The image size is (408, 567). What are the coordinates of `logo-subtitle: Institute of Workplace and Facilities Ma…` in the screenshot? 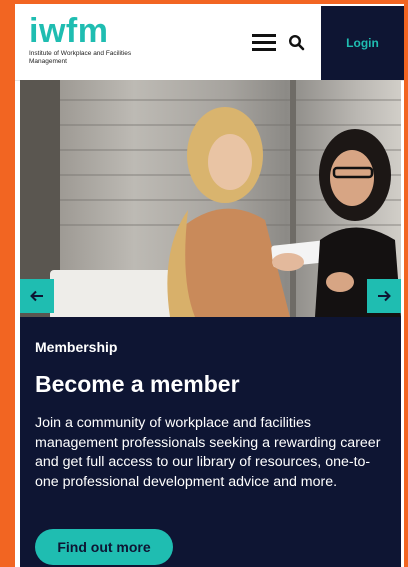 It's located at (80, 57).